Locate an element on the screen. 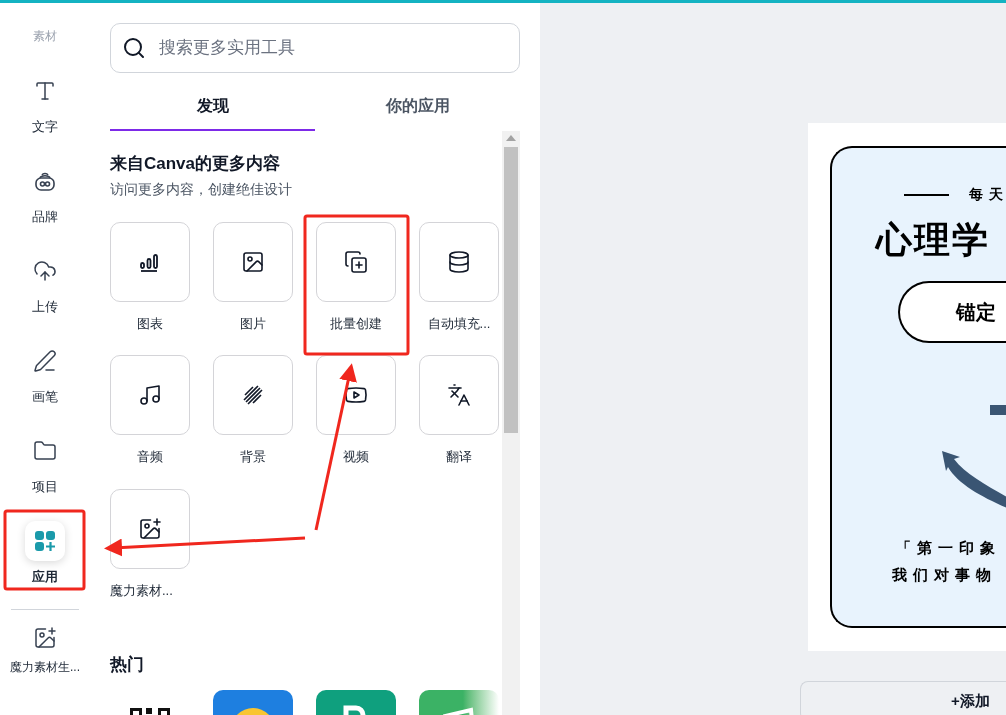 This screenshot has height=715, width=1006. music-note-icon is located at coordinates (150, 395).